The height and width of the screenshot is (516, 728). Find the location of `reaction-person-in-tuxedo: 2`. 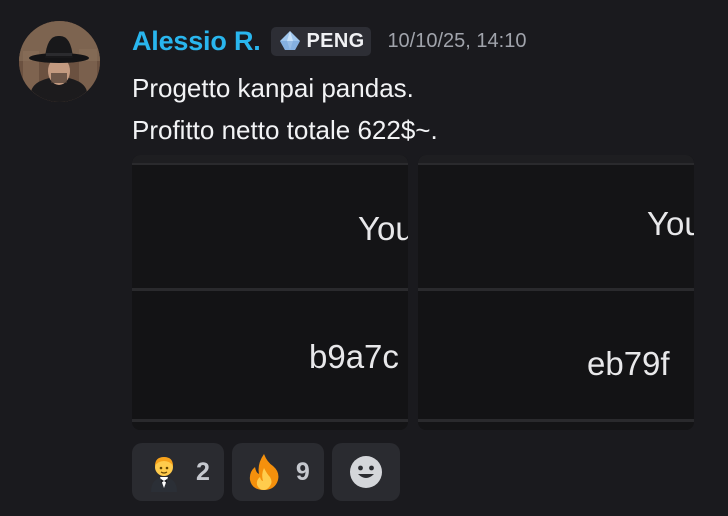

reaction-person-in-tuxedo: 2 is located at coordinates (178, 472).